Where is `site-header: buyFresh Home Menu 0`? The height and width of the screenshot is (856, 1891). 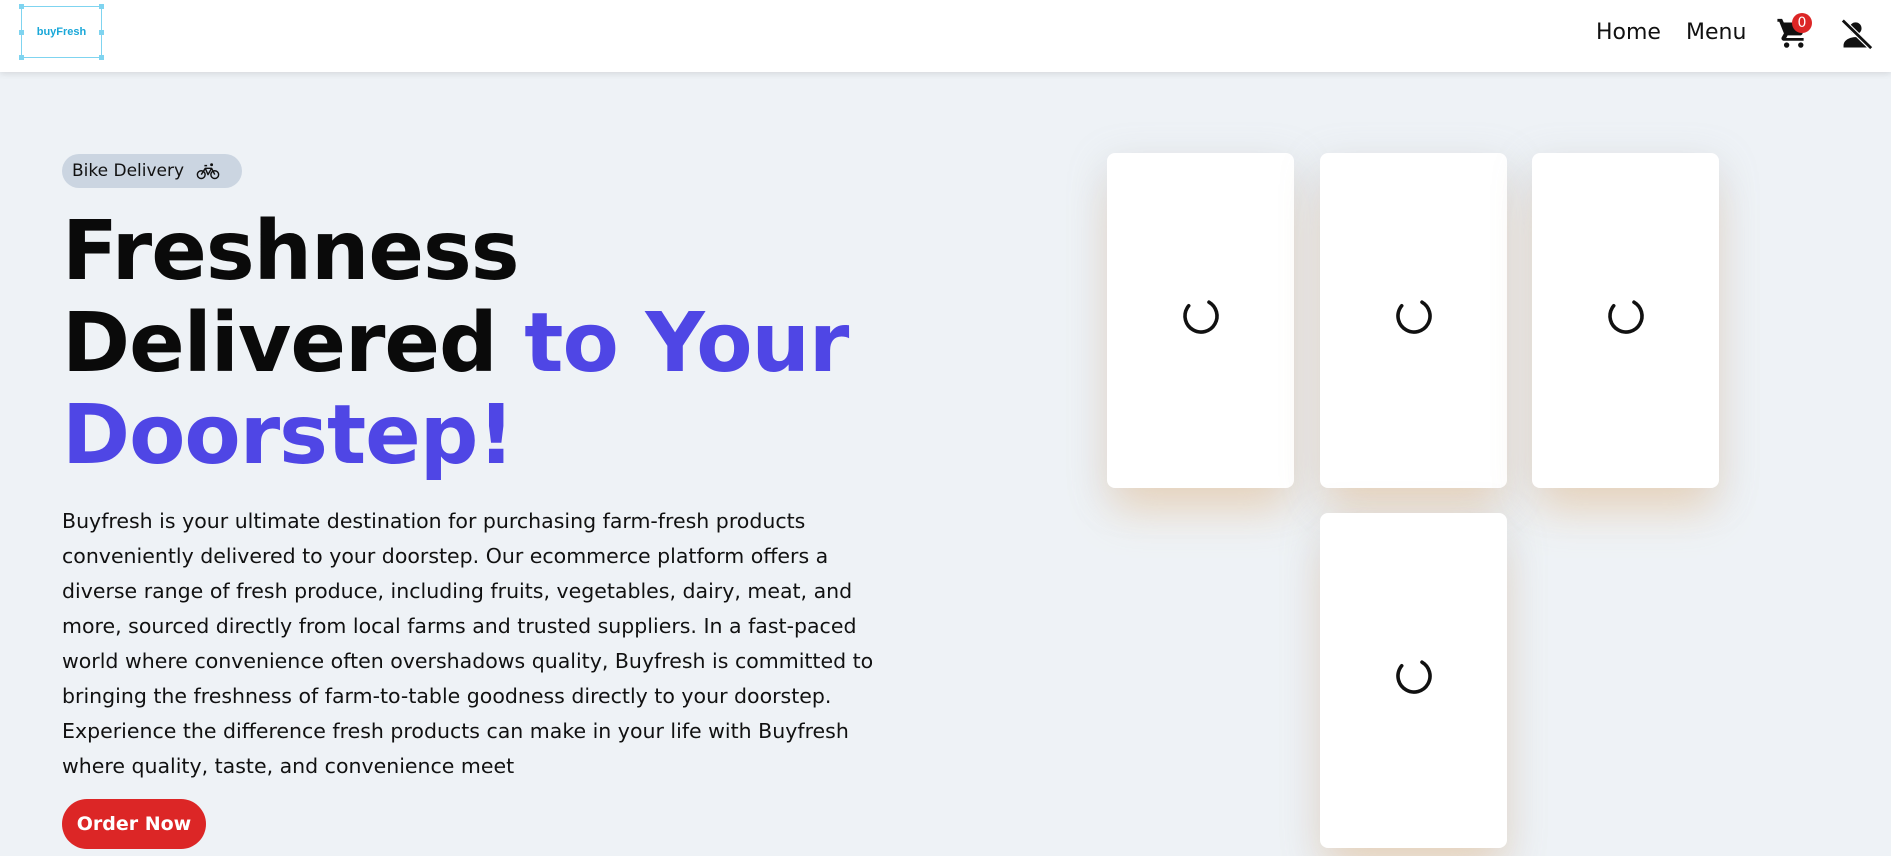 site-header: buyFresh Home Menu 0 is located at coordinates (945, 36).